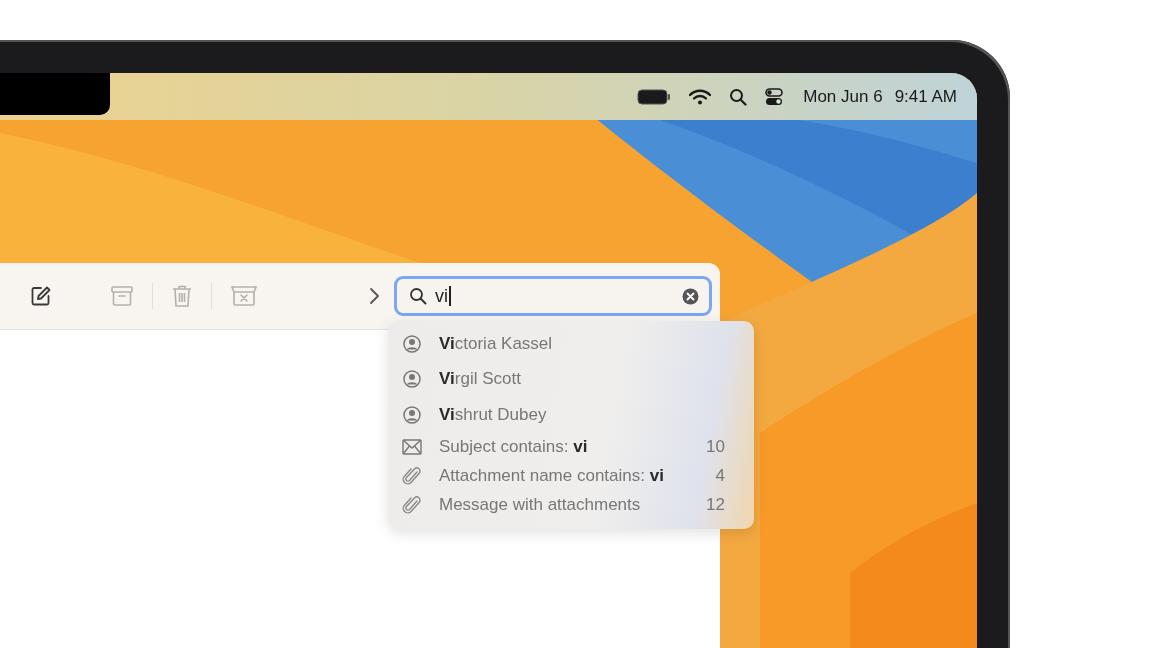  Describe the element at coordinates (540, 505) in the screenshot. I see `suggestion-label: Message with attachments` at that location.